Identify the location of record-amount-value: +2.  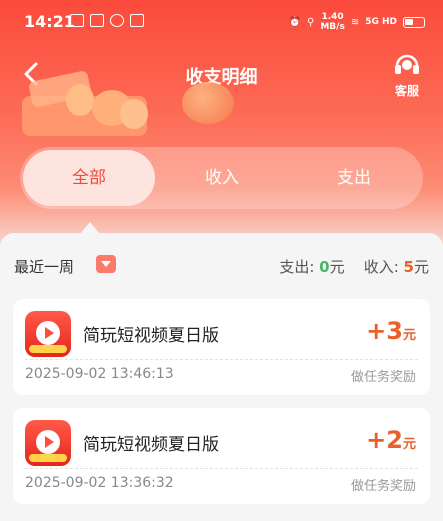
(384, 440).